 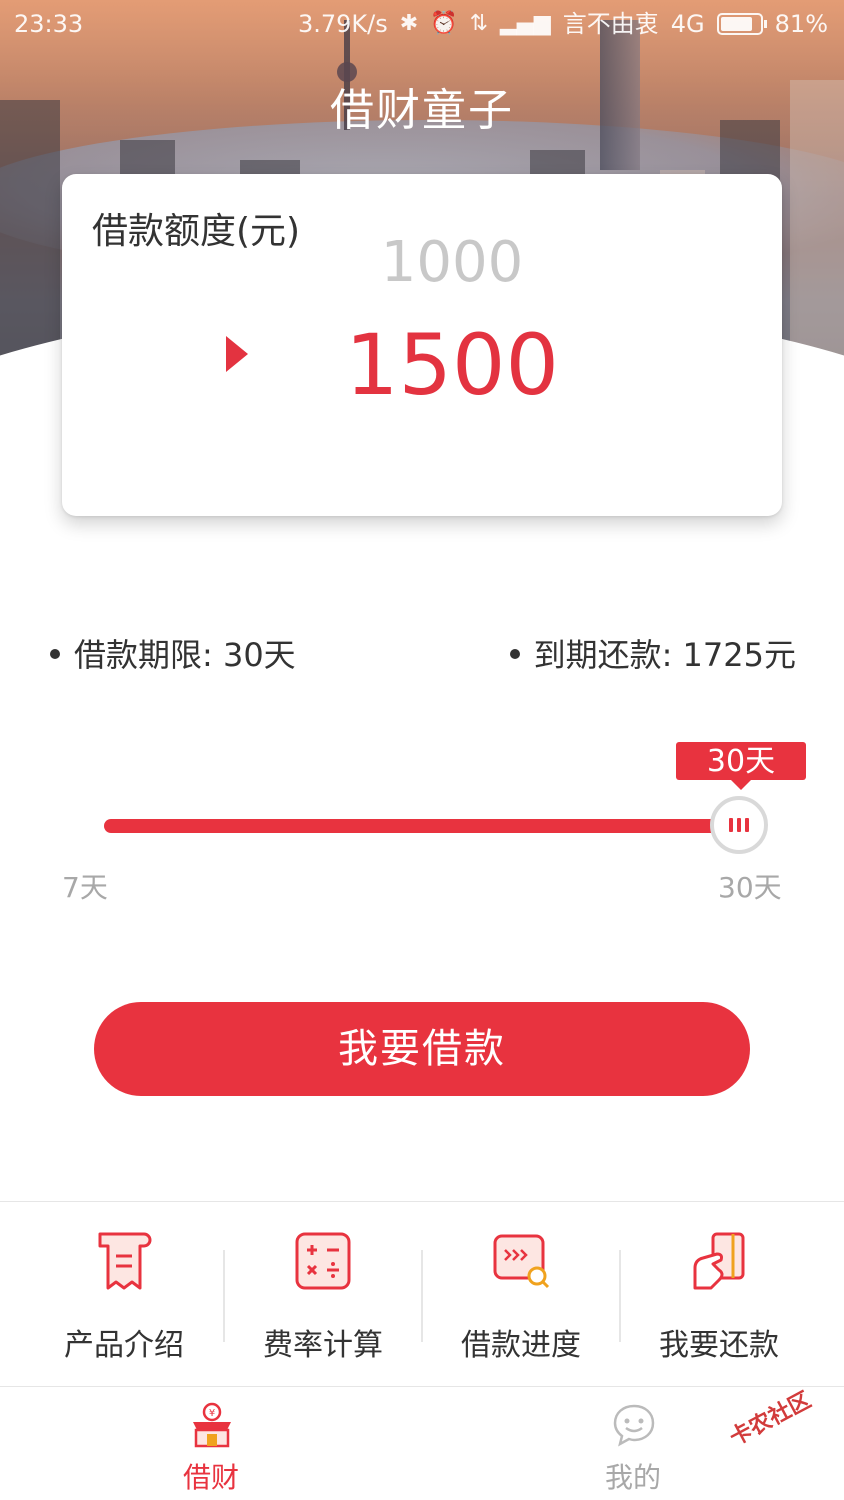 What do you see at coordinates (452, 365) in the screenshot?
I see `amount-selected: 1500` at bounding box center [452, 365].